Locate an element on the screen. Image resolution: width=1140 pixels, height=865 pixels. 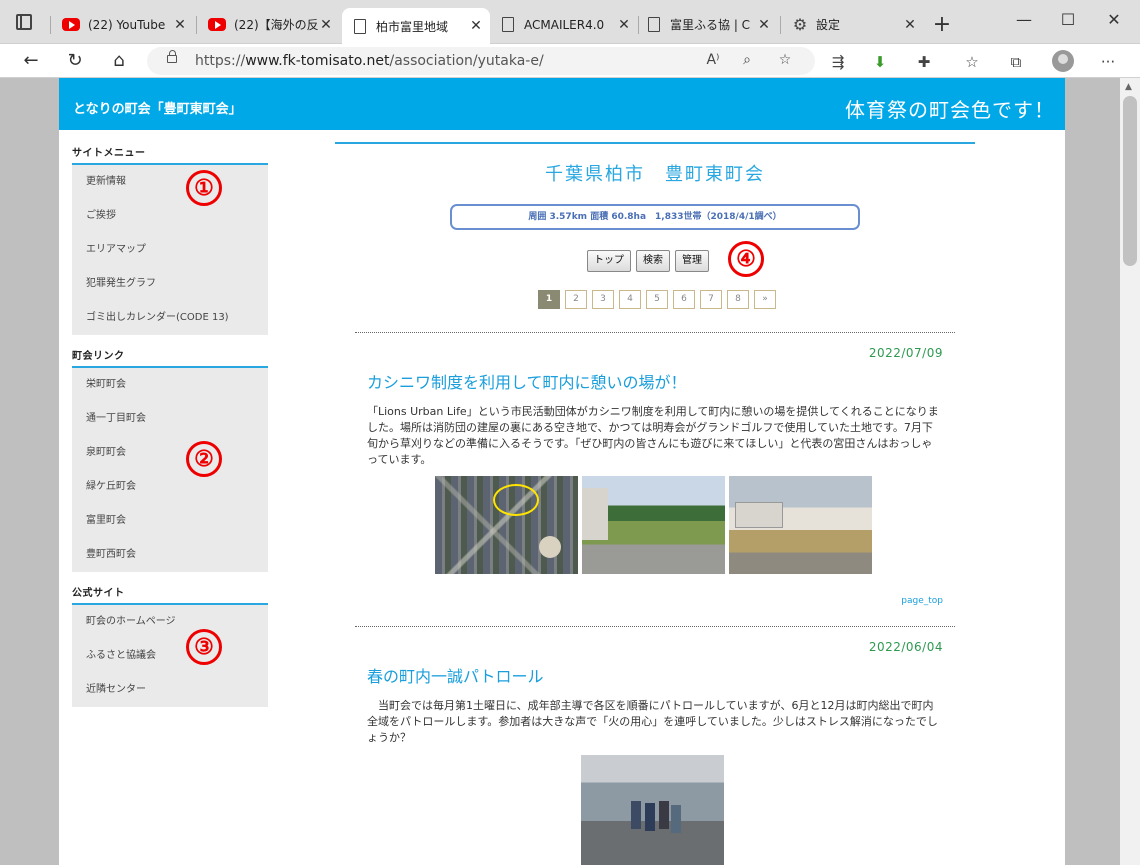
town-links-list: 栄町町会 通一丁目町会 泉町町会 緑ケ丘町会 富里町会 豊町西町会 is located at coordinates (170, 470).